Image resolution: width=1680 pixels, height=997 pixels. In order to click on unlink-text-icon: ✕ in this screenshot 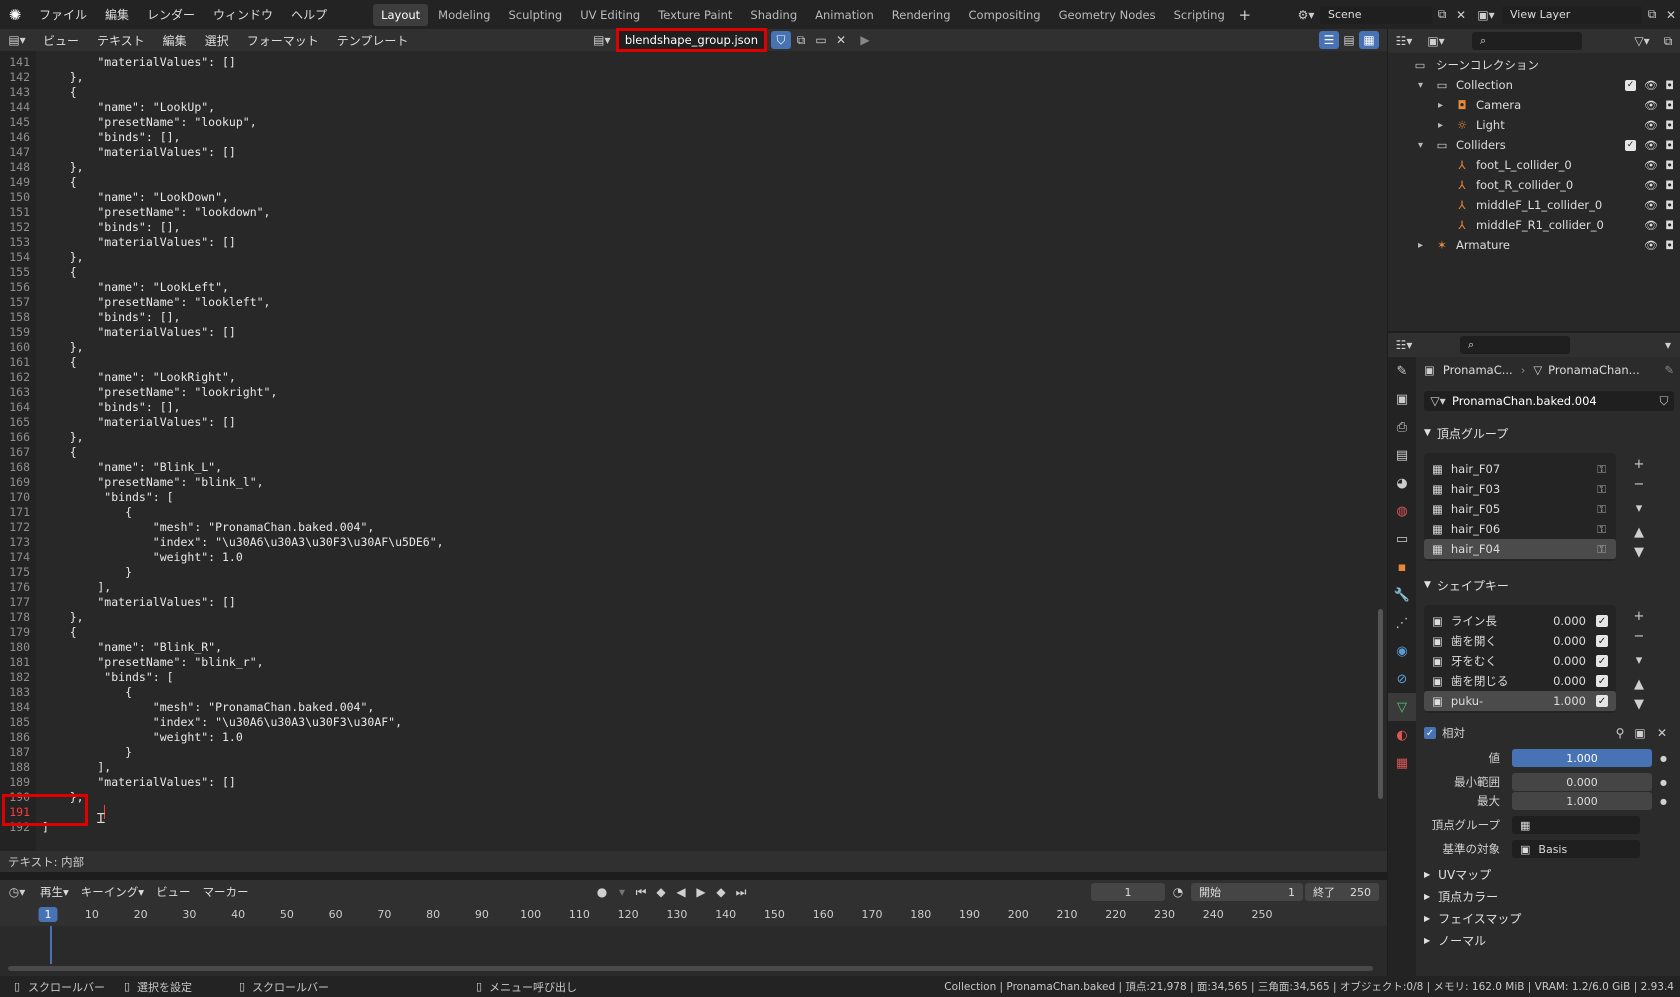, I will do `click(841, 40)`.